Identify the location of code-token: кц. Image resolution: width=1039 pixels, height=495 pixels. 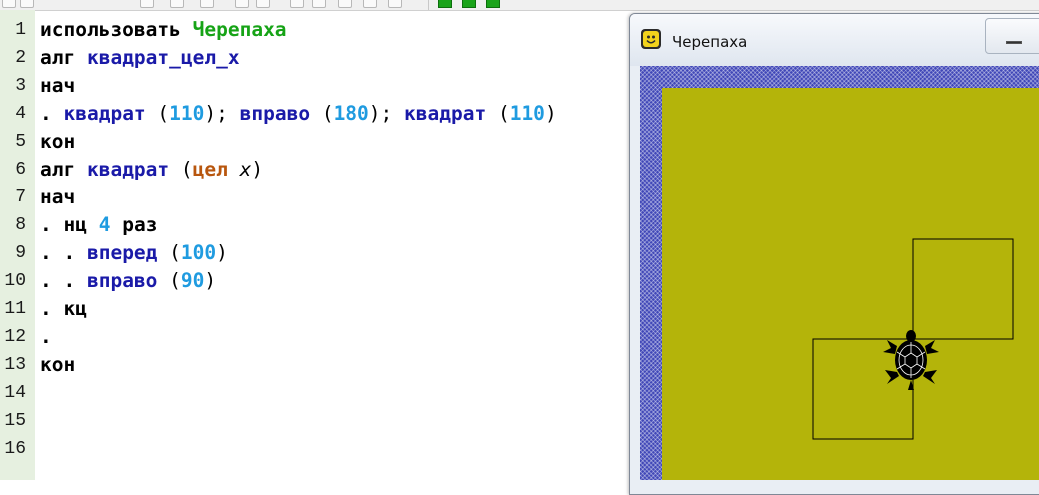
(69, 308).